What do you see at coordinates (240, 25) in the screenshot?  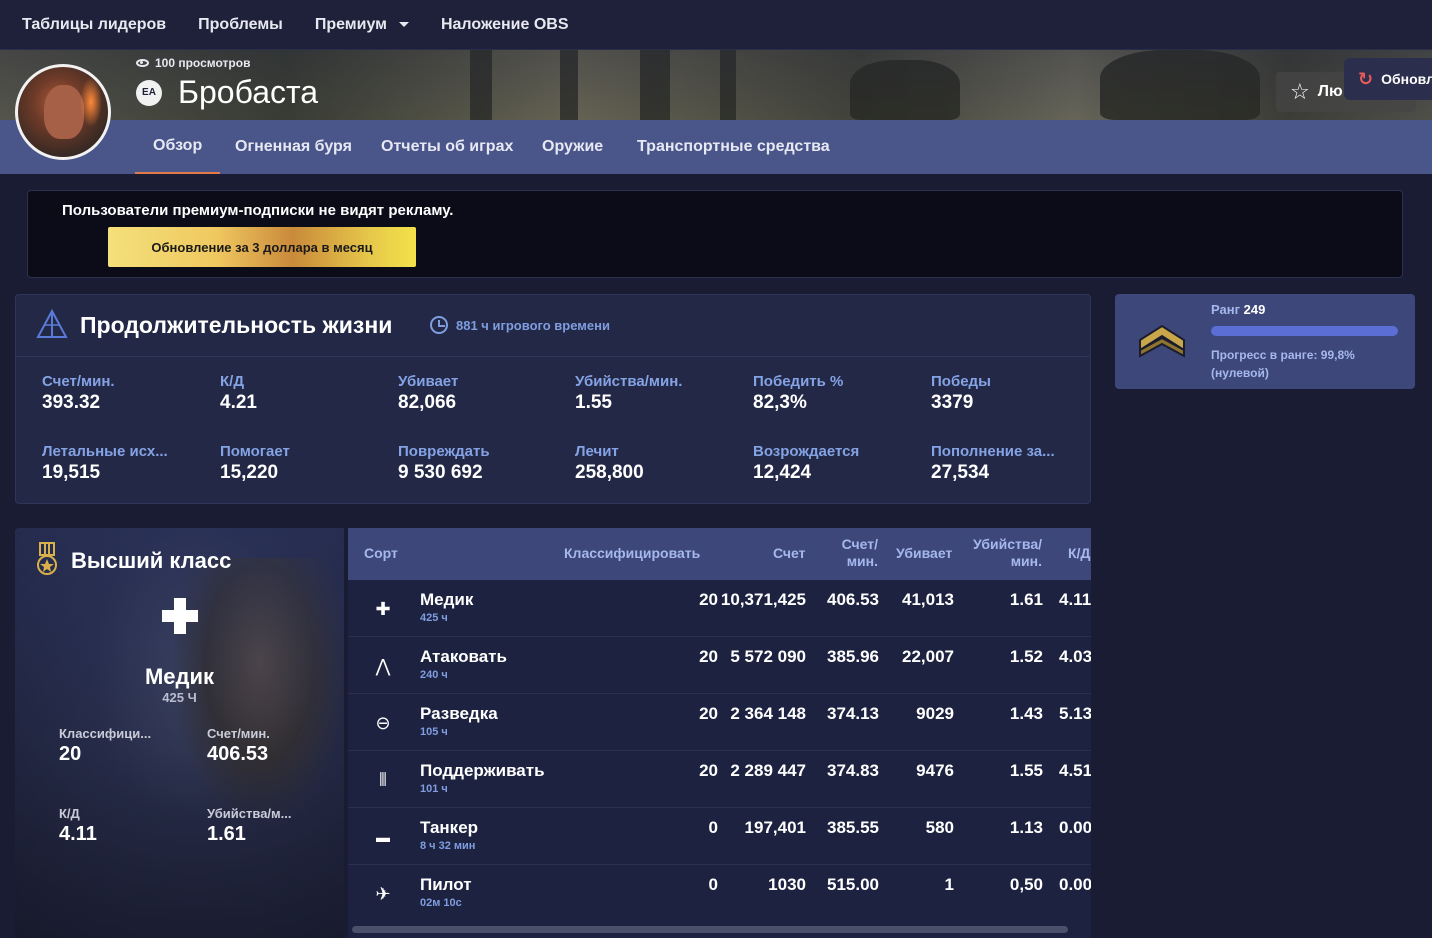 I see `nav-challenges: Проблемы` at bounding box center [240, 25].